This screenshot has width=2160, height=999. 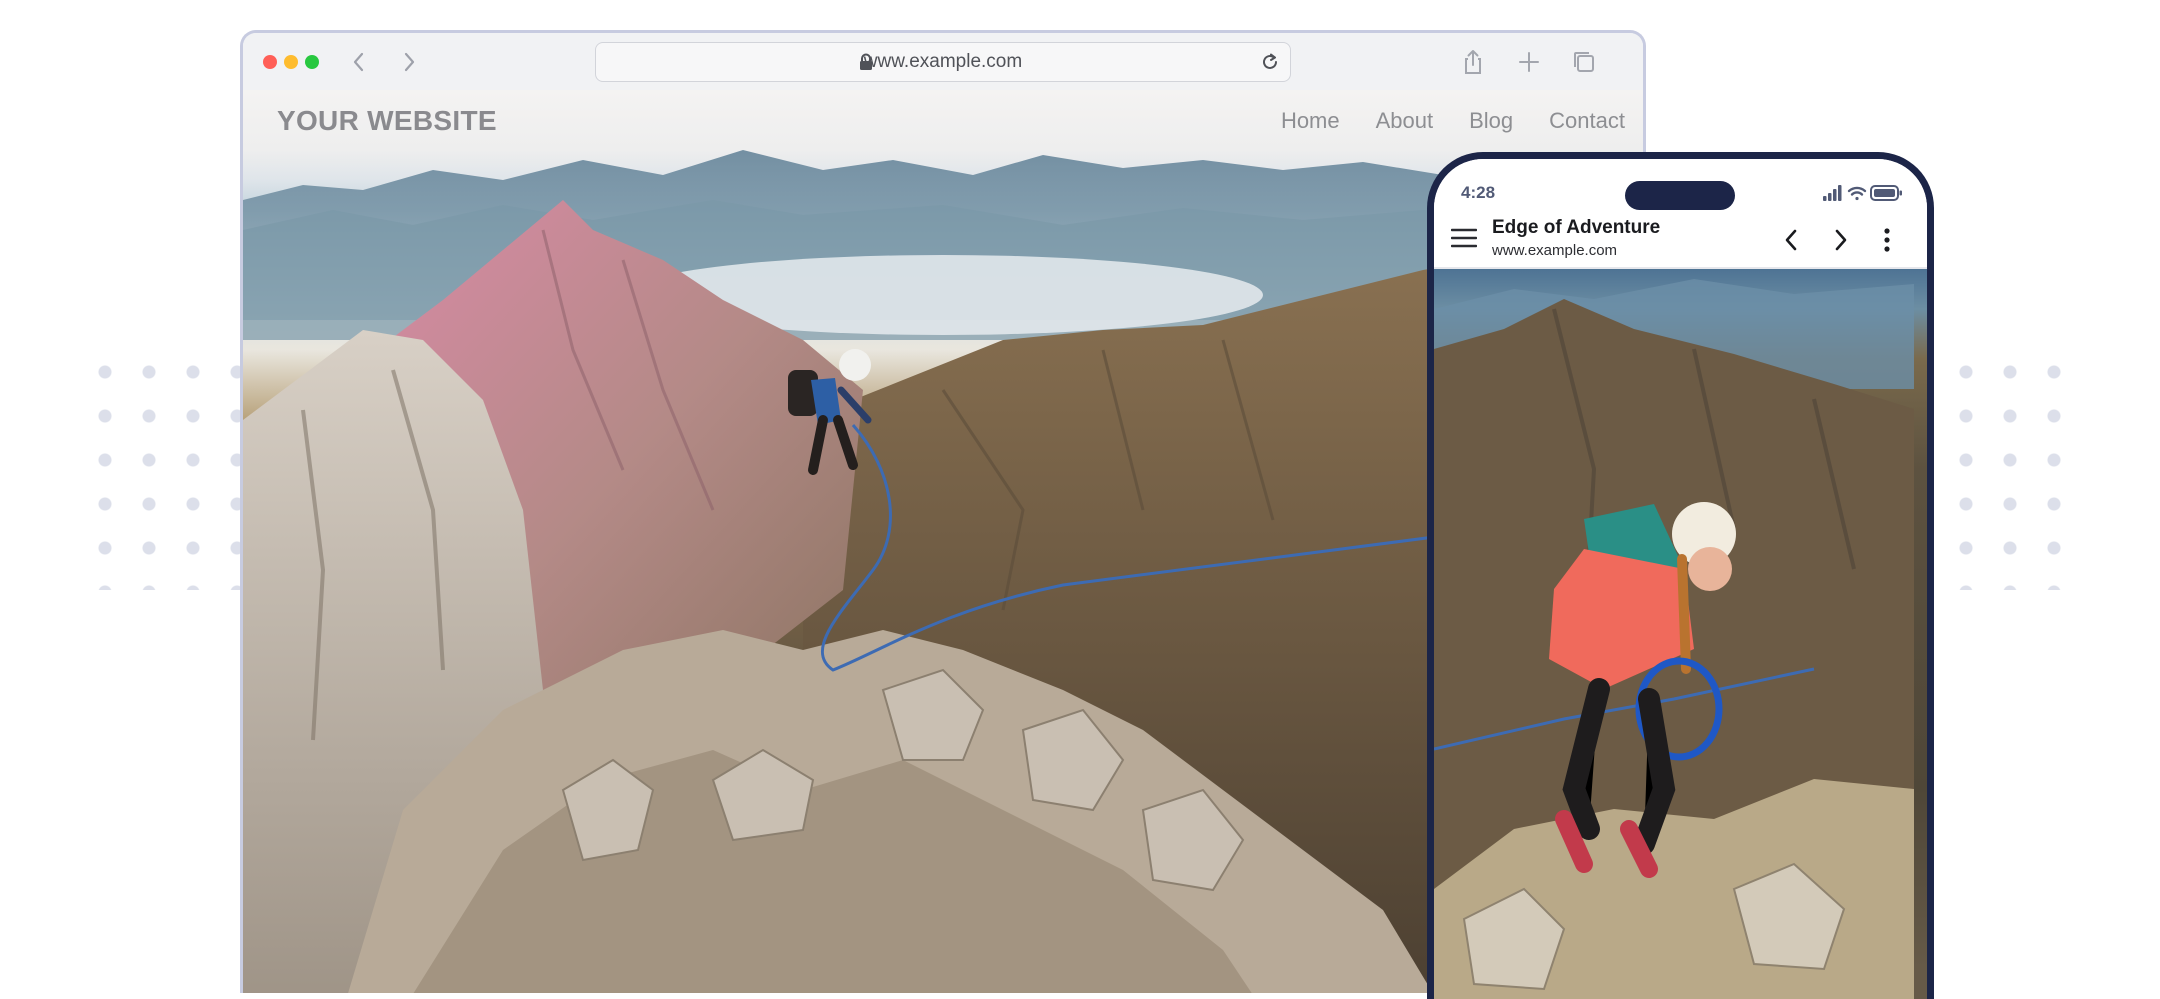 I want to click on phone-status-bar: 4:28, so click(x=1680, y=185).